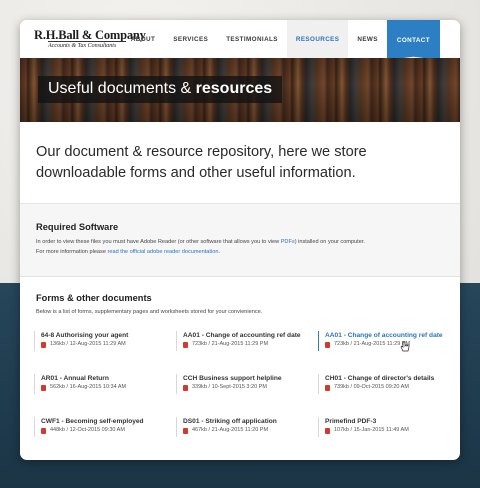 The height and width of the screenshot is (488, 480). What do you see at coordinates (234, 88) in the screenshot?
I see `hero-title-bold: resources` at bounding box center [234, 88].